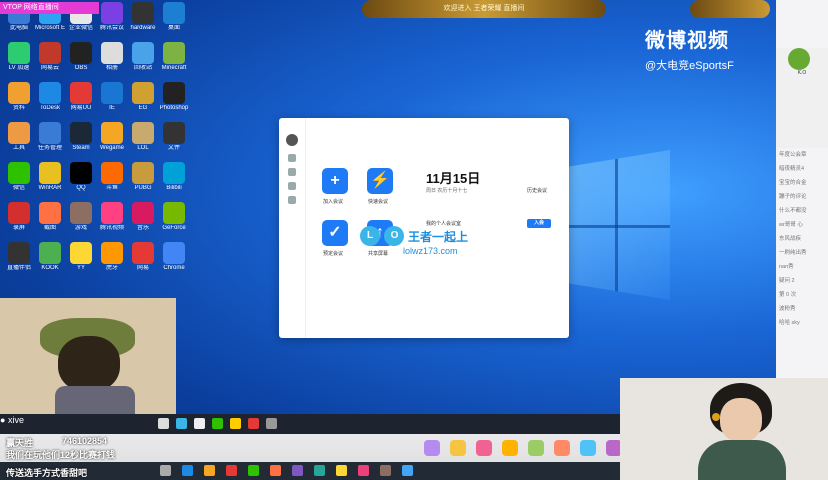 This screenshot has height=480, width=828. I want to click on meetings-icon, so click(292, 186).